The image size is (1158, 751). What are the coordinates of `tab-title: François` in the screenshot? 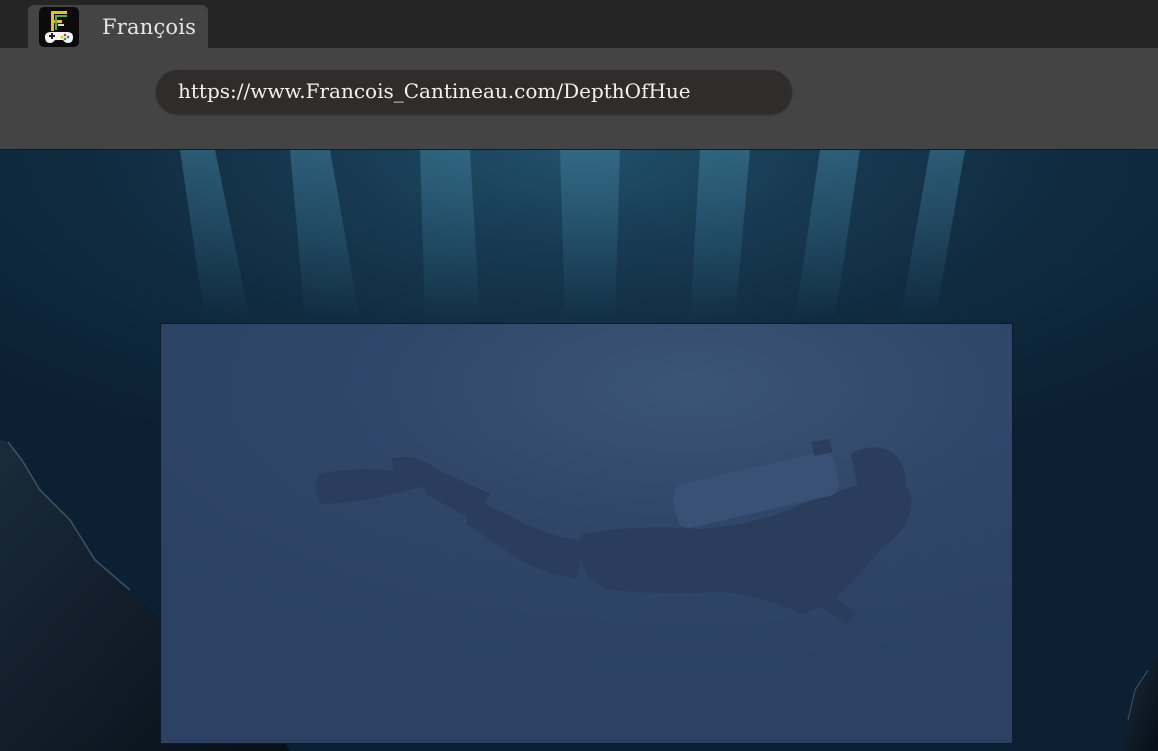 It's located at (149, 27).